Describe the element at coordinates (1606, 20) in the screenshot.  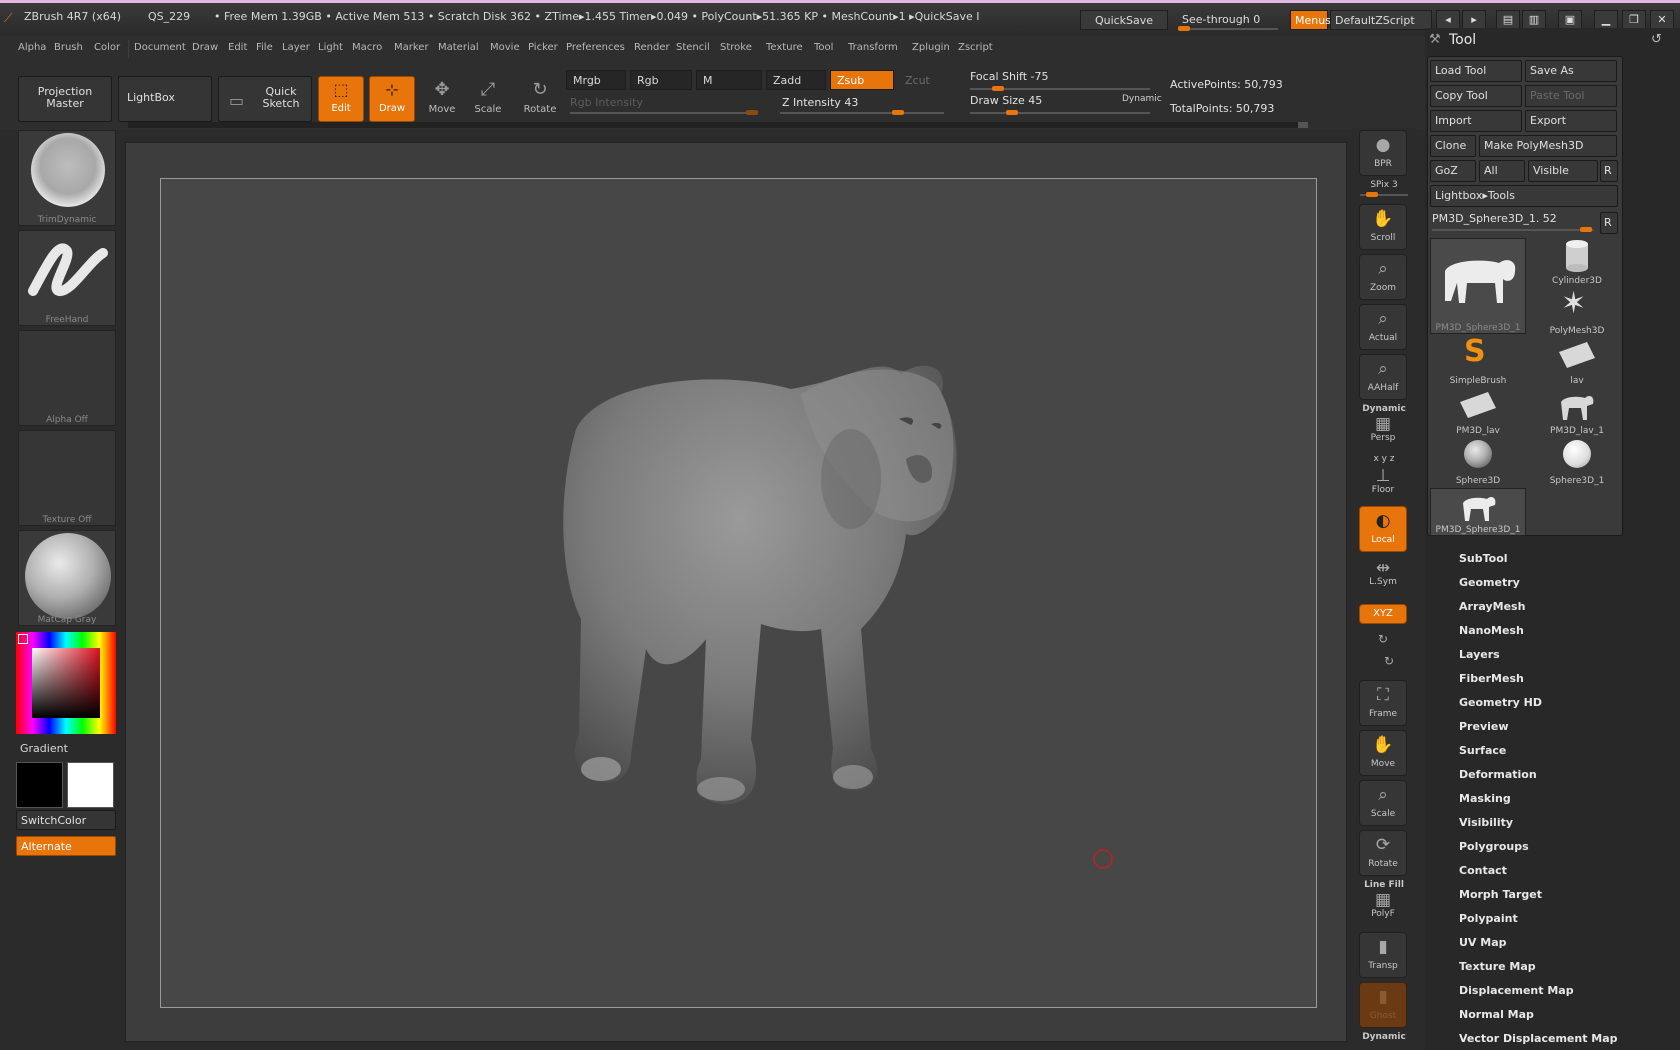
I see `minimize-icon: ▁` at that location.